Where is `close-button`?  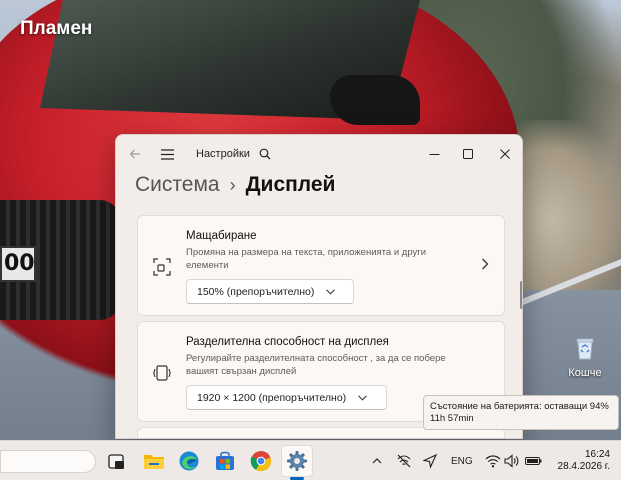 close-button is located at coordinates (505, 154).